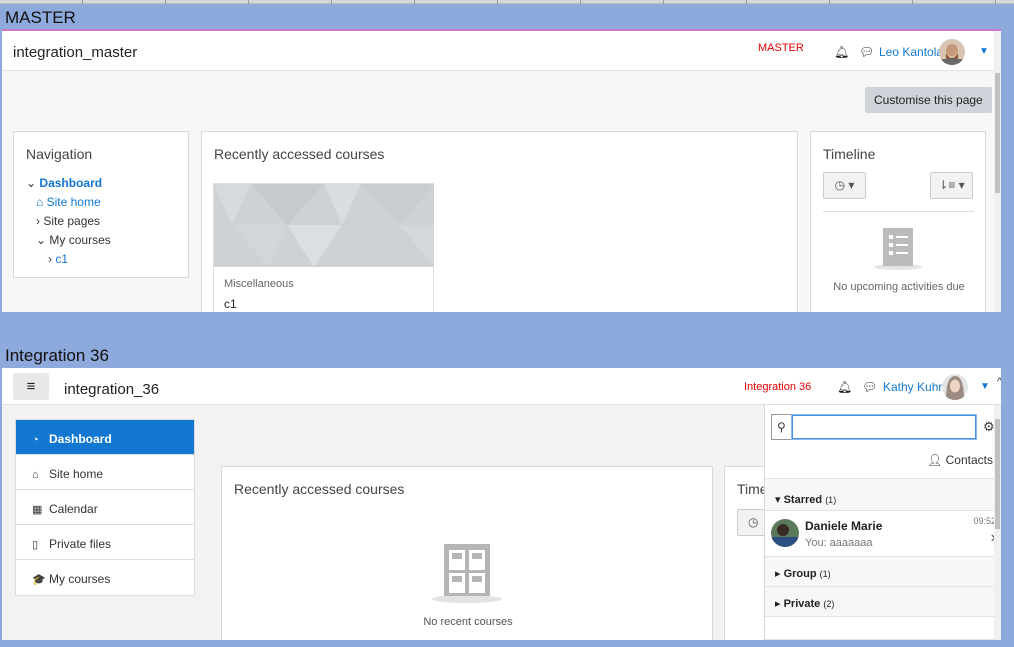 The image size is (1014, 647). I want to click on private-label: Private, so click(802, 604).